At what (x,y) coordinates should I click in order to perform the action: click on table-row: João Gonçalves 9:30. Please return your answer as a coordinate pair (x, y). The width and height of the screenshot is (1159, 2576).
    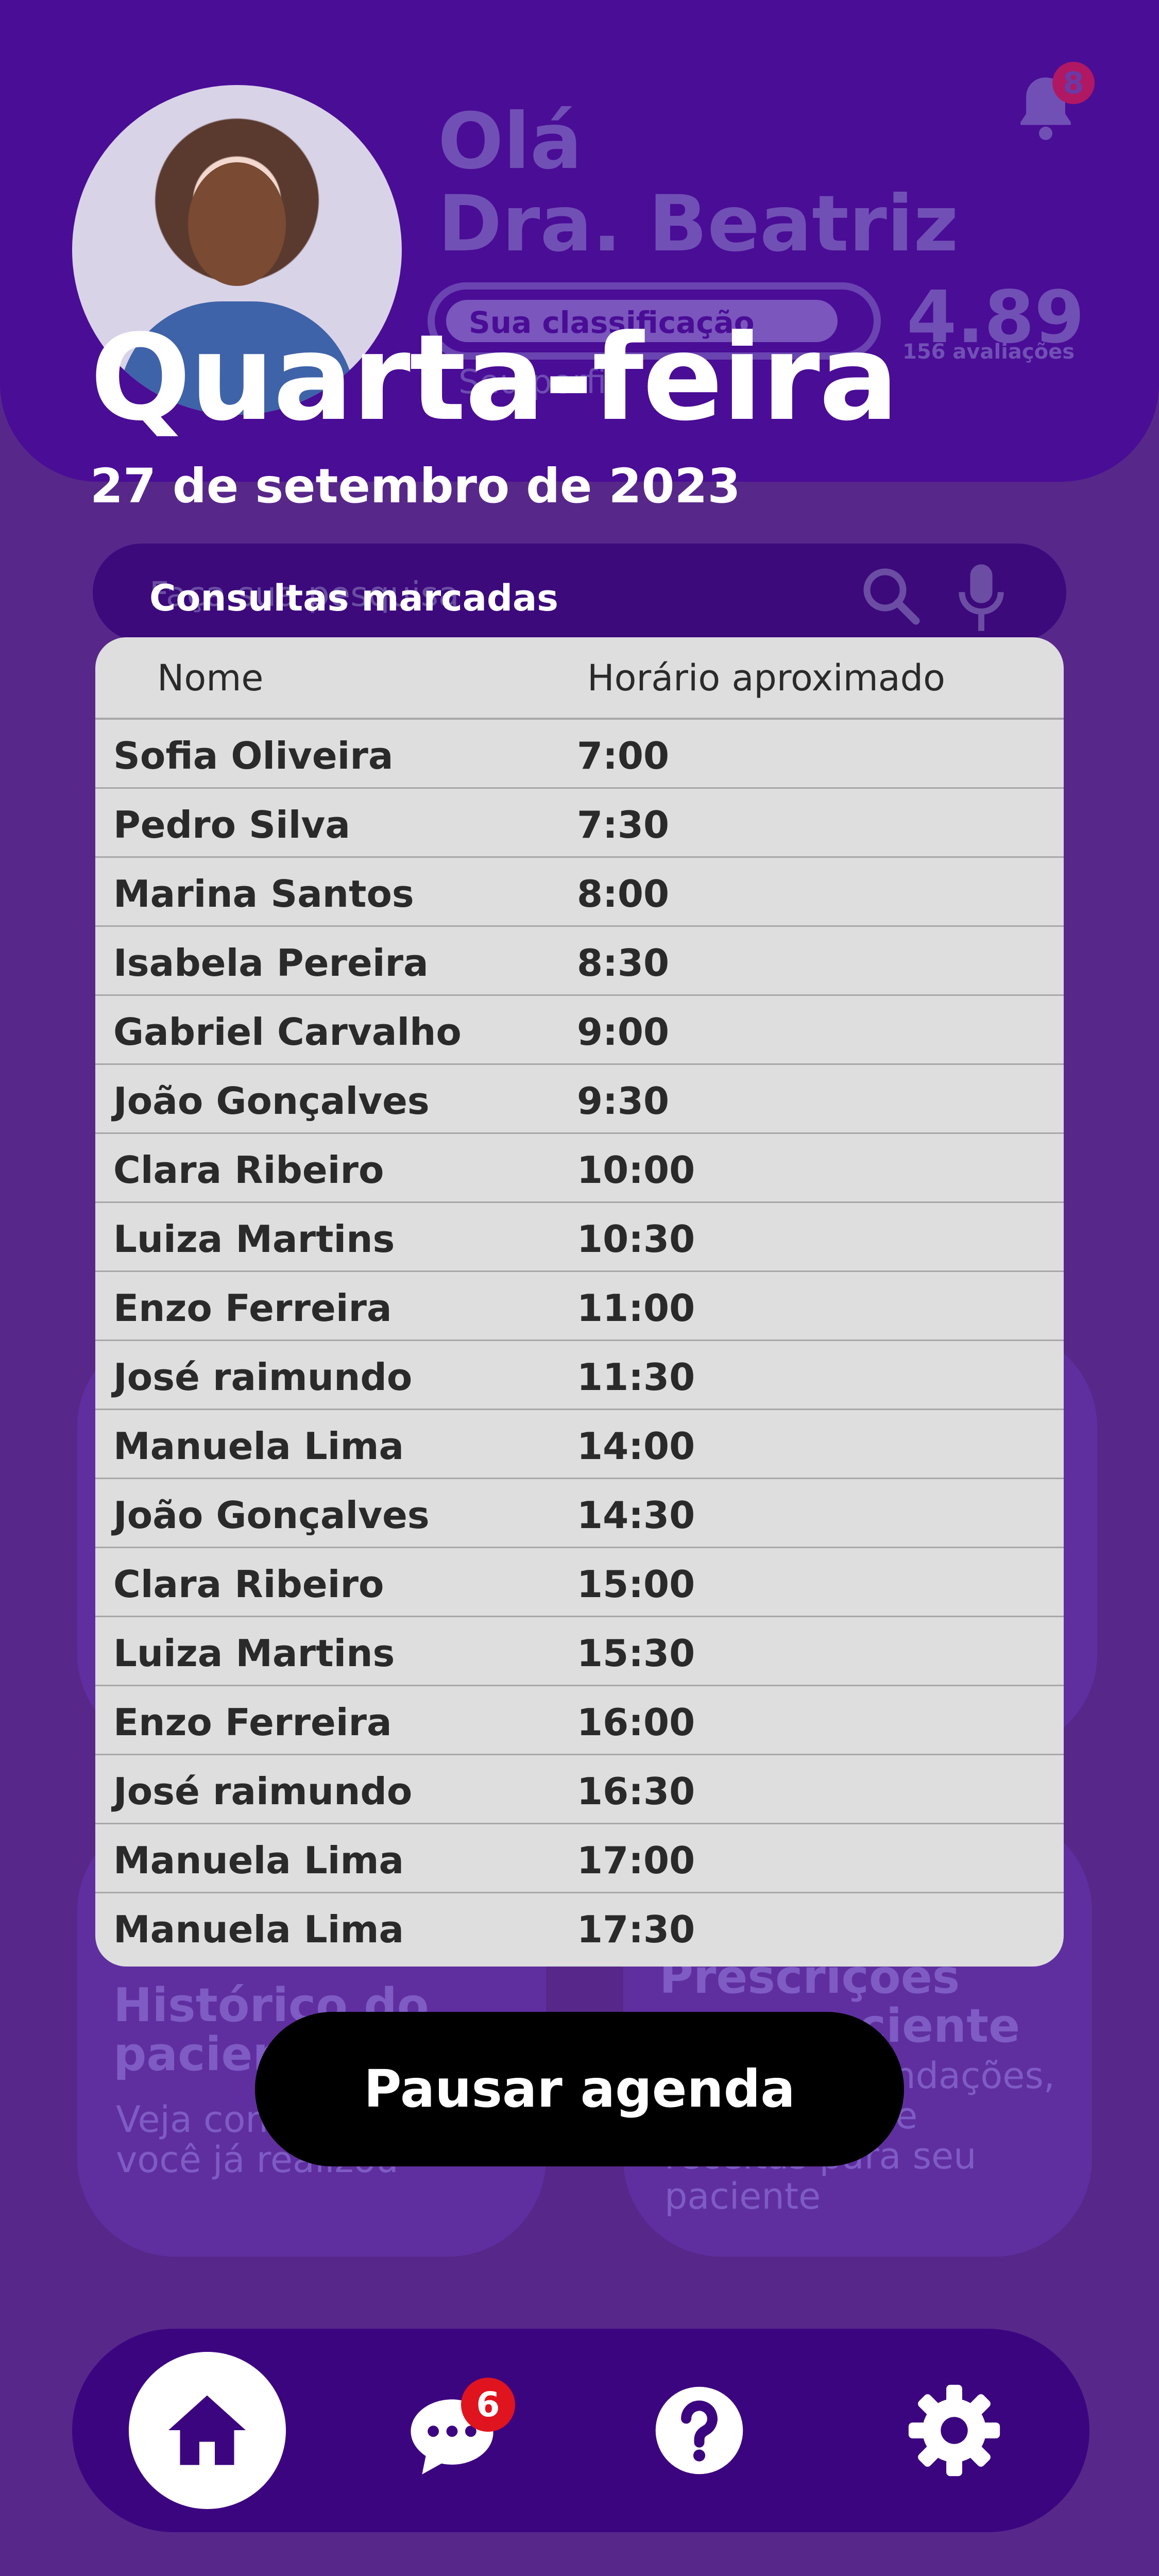
    Looking at the image, I should click on (579, 1100).